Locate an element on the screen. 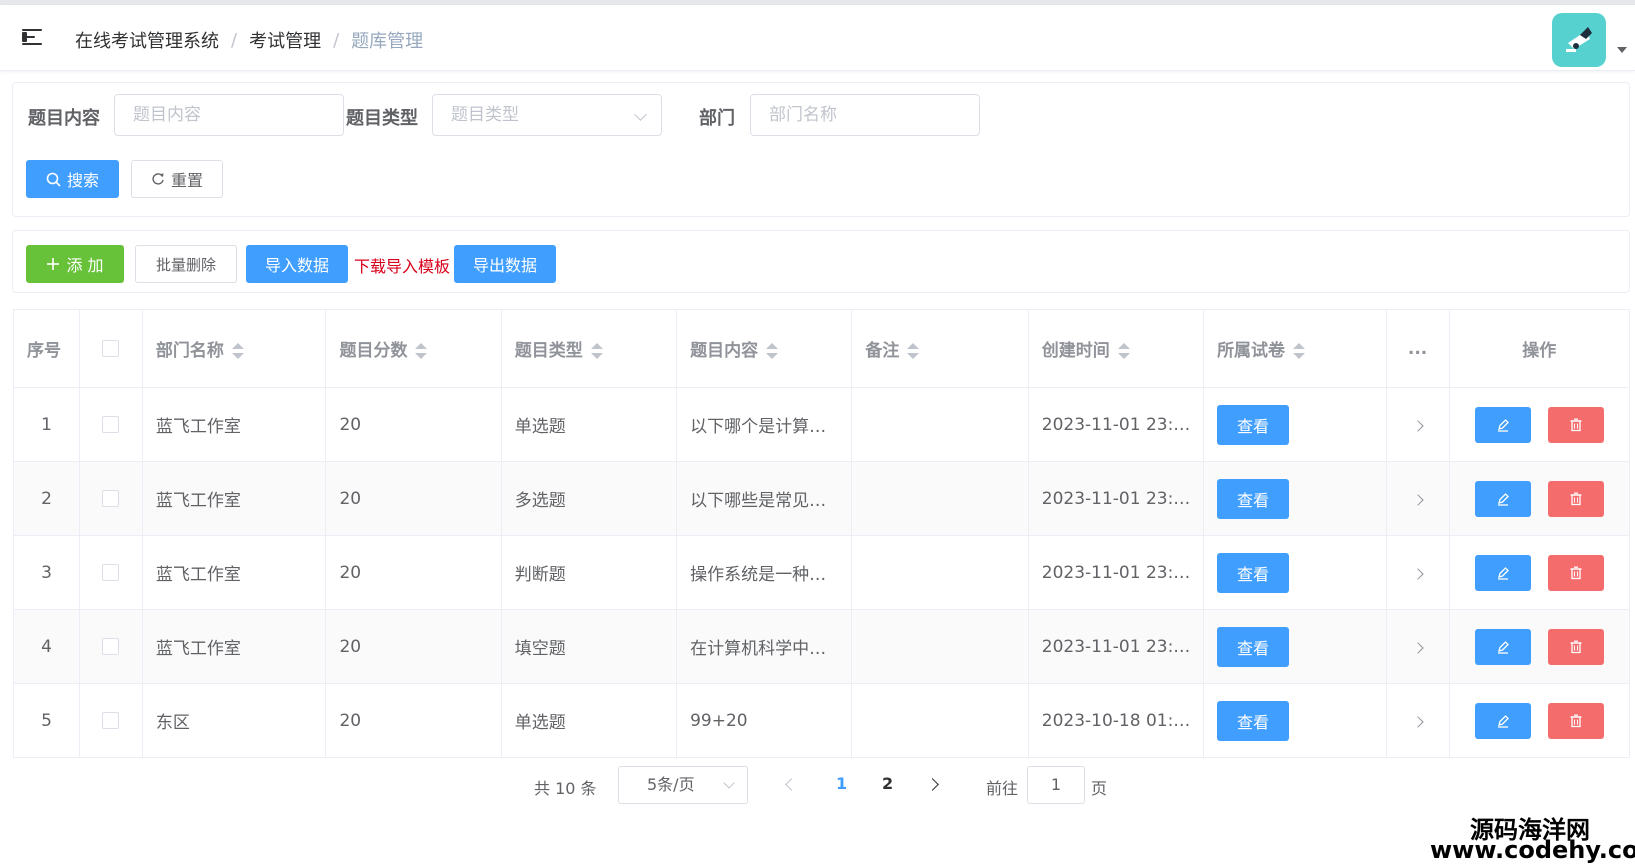 The width and height of the screenshot is (1635, 866). chevron-down-icon is located at coordinates (640, 114).